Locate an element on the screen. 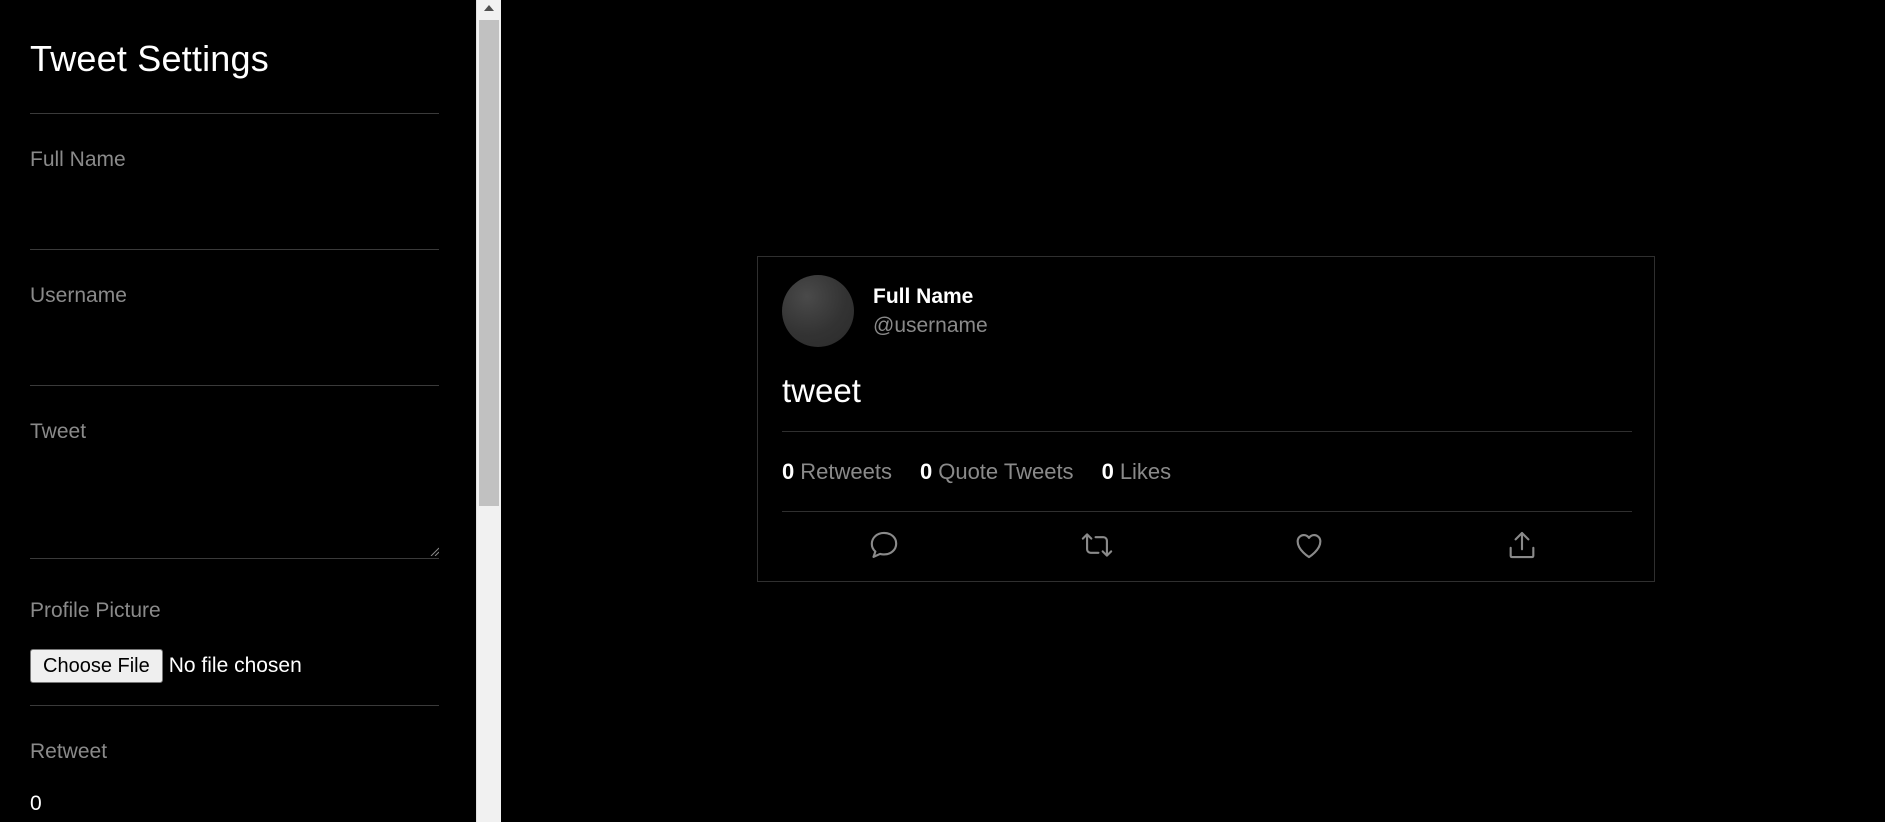 This screenshot has height=822, width=1885. reply-button is located at coordinates (884, 545).